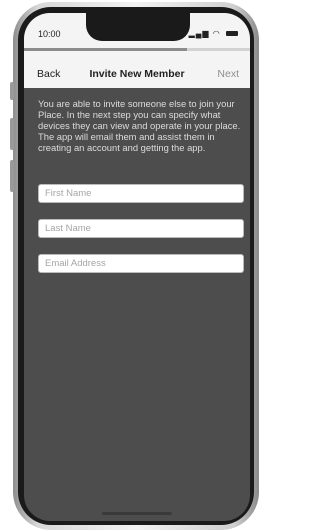 This screenshot has width=320, height=531. Describe the element at coordinates (137, 74) in the screenshot. I see `page-title: Invite New Member` at that location.